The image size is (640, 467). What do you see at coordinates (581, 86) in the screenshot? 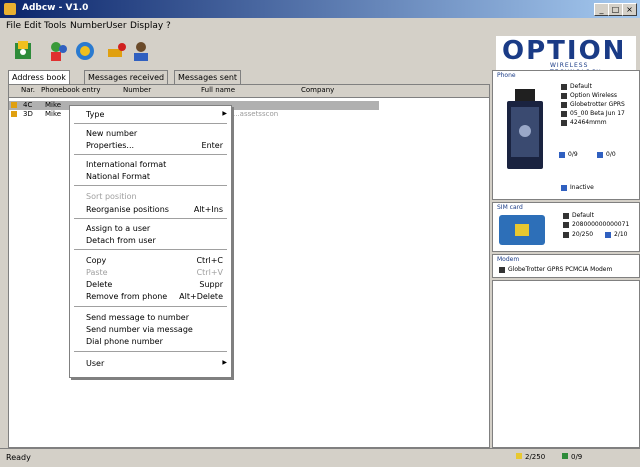
I see `phone-line-text: Default` at bounding box center [581, 86].